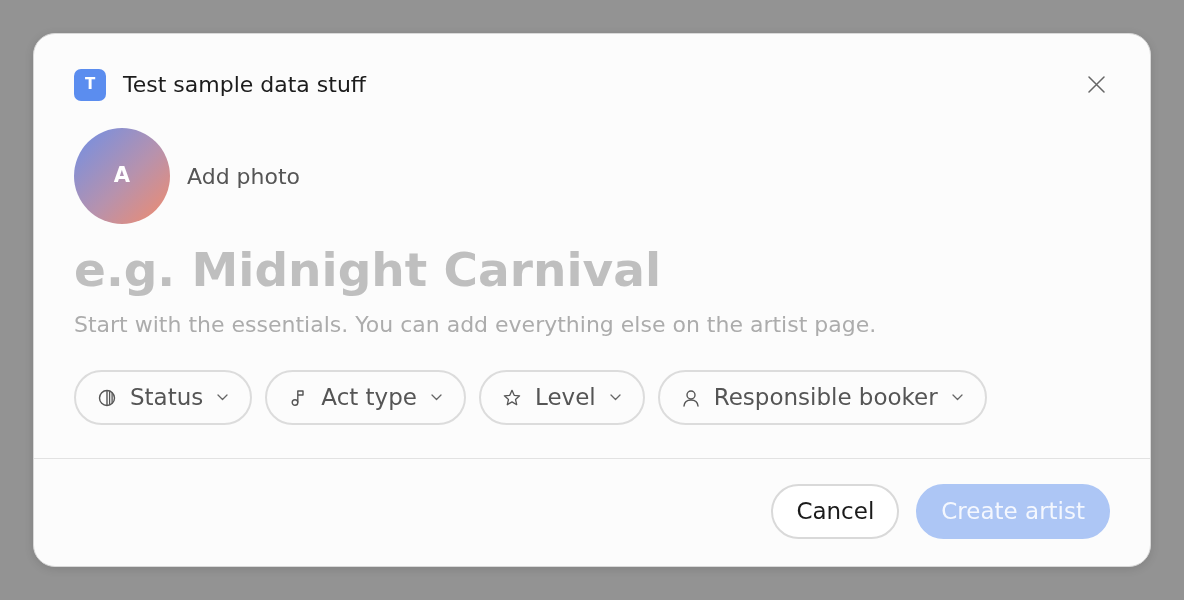 This screenshot has width=1184, height=600. Describe the element at coordinates (245, 85) in the screenshot. I see `dialog-title: Test sample data stuff` at that location.